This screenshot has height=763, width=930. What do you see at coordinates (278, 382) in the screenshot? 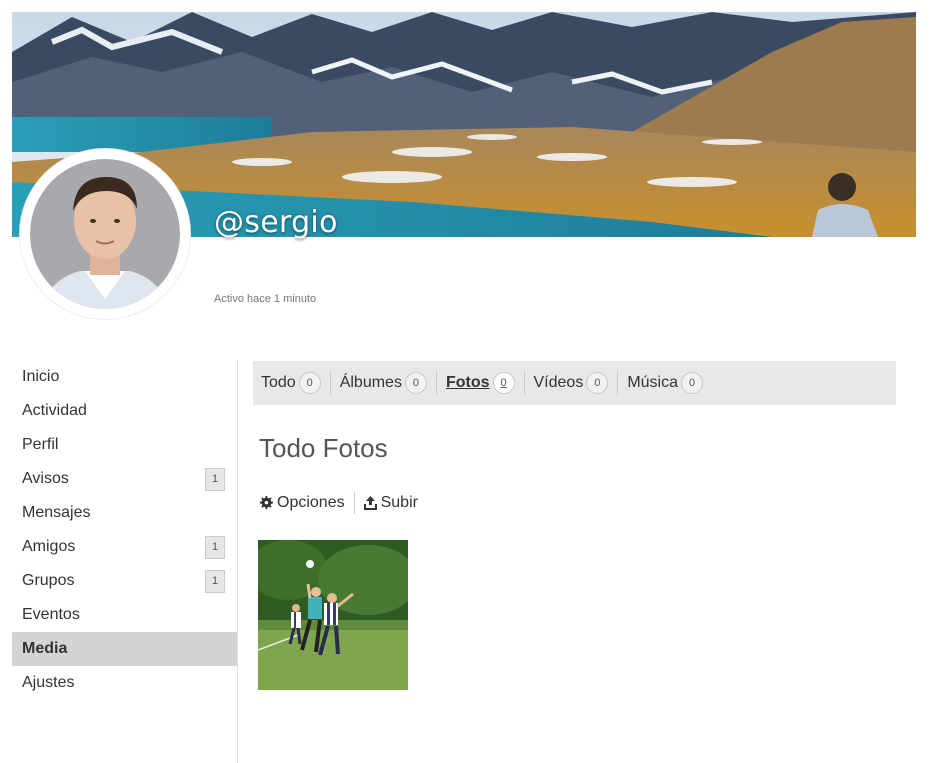
I see `tab-label: Todo` at bounding box center [278, 382].